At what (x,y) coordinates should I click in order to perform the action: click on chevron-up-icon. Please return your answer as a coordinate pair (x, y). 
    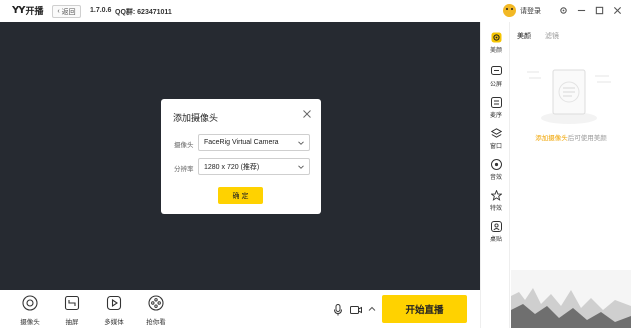
    Looking at the image, I should click on (372, 309).